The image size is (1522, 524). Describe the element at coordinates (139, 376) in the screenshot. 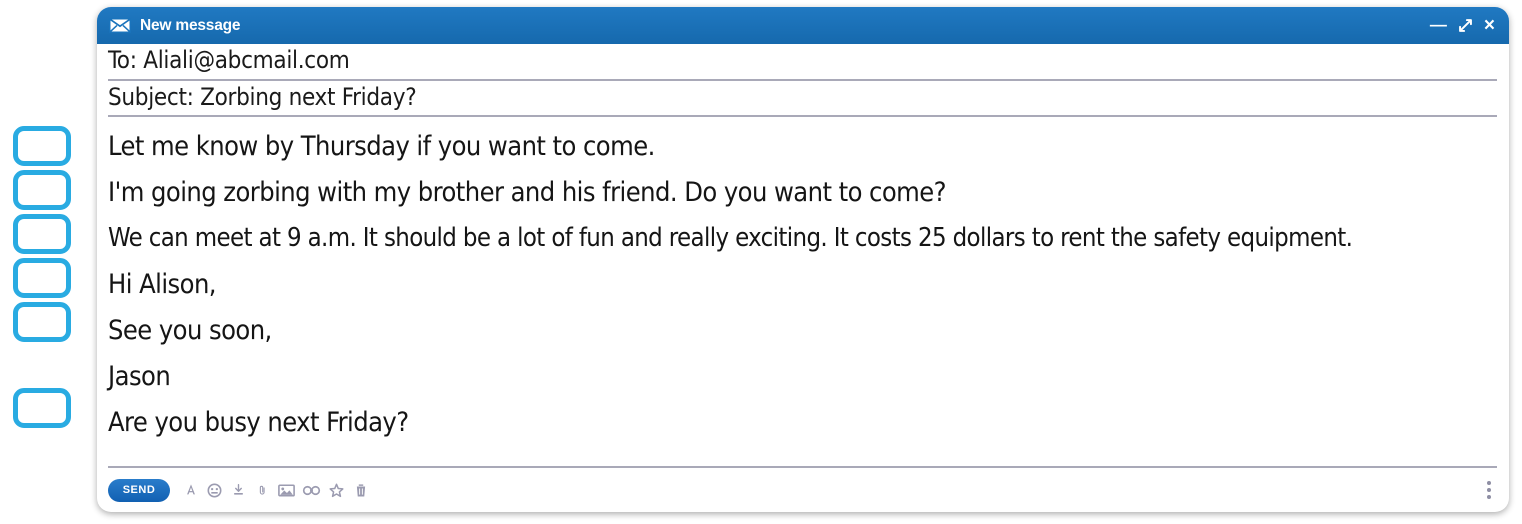

I see `body-line-6: Jason` at that location.